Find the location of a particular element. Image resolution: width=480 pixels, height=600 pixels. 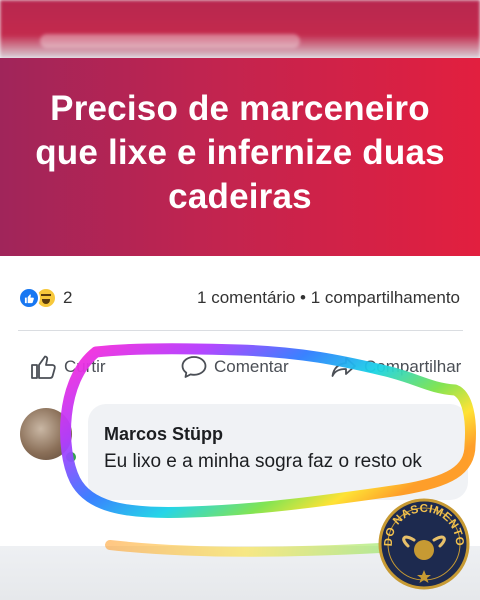

blurred-text-placeholder is located at coordinates (170, 41).